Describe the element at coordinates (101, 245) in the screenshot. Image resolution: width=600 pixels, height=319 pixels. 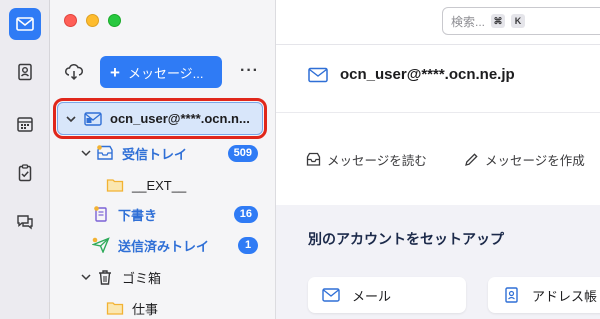
I see `sent-icon` at that location.